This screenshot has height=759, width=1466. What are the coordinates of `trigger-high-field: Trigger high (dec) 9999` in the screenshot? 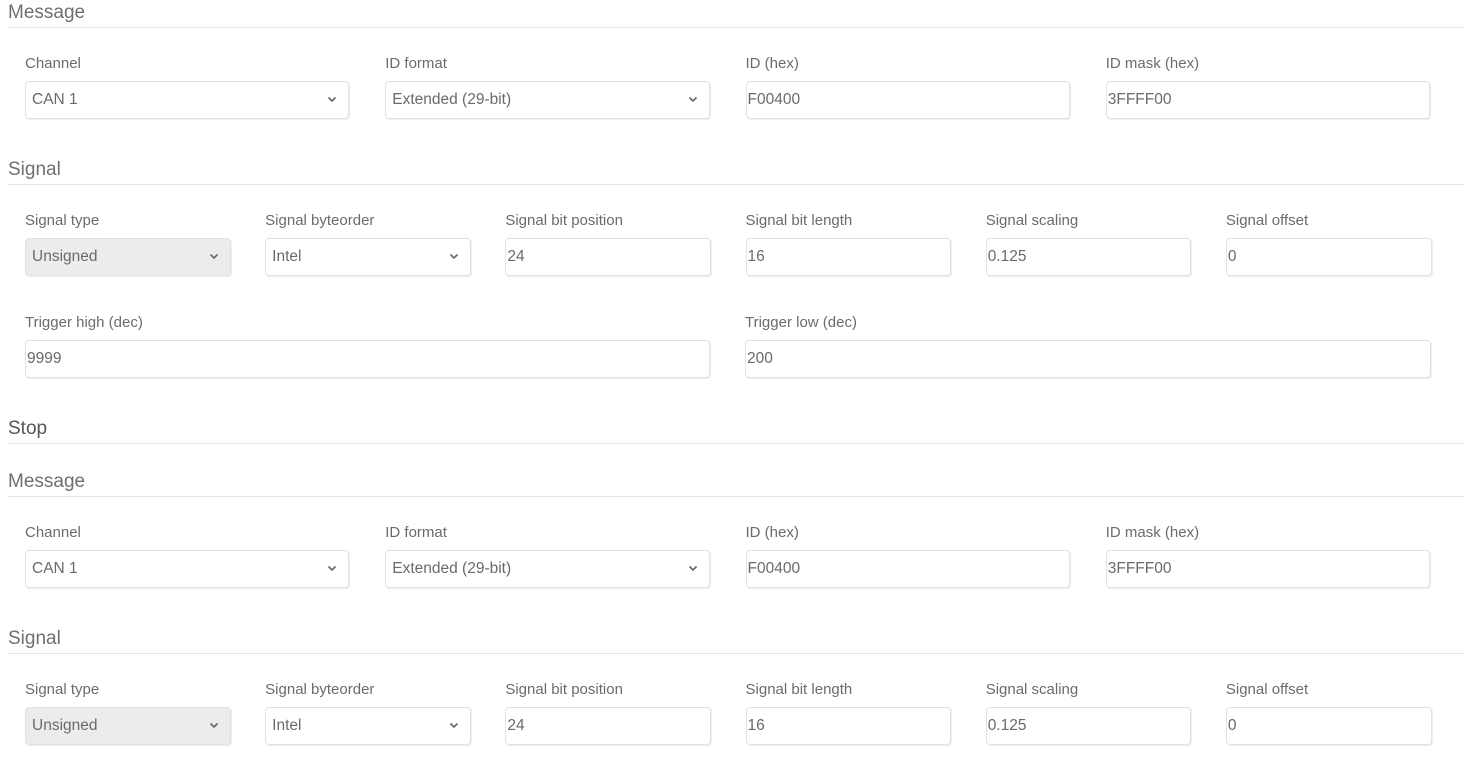 It's located at (367, 346).